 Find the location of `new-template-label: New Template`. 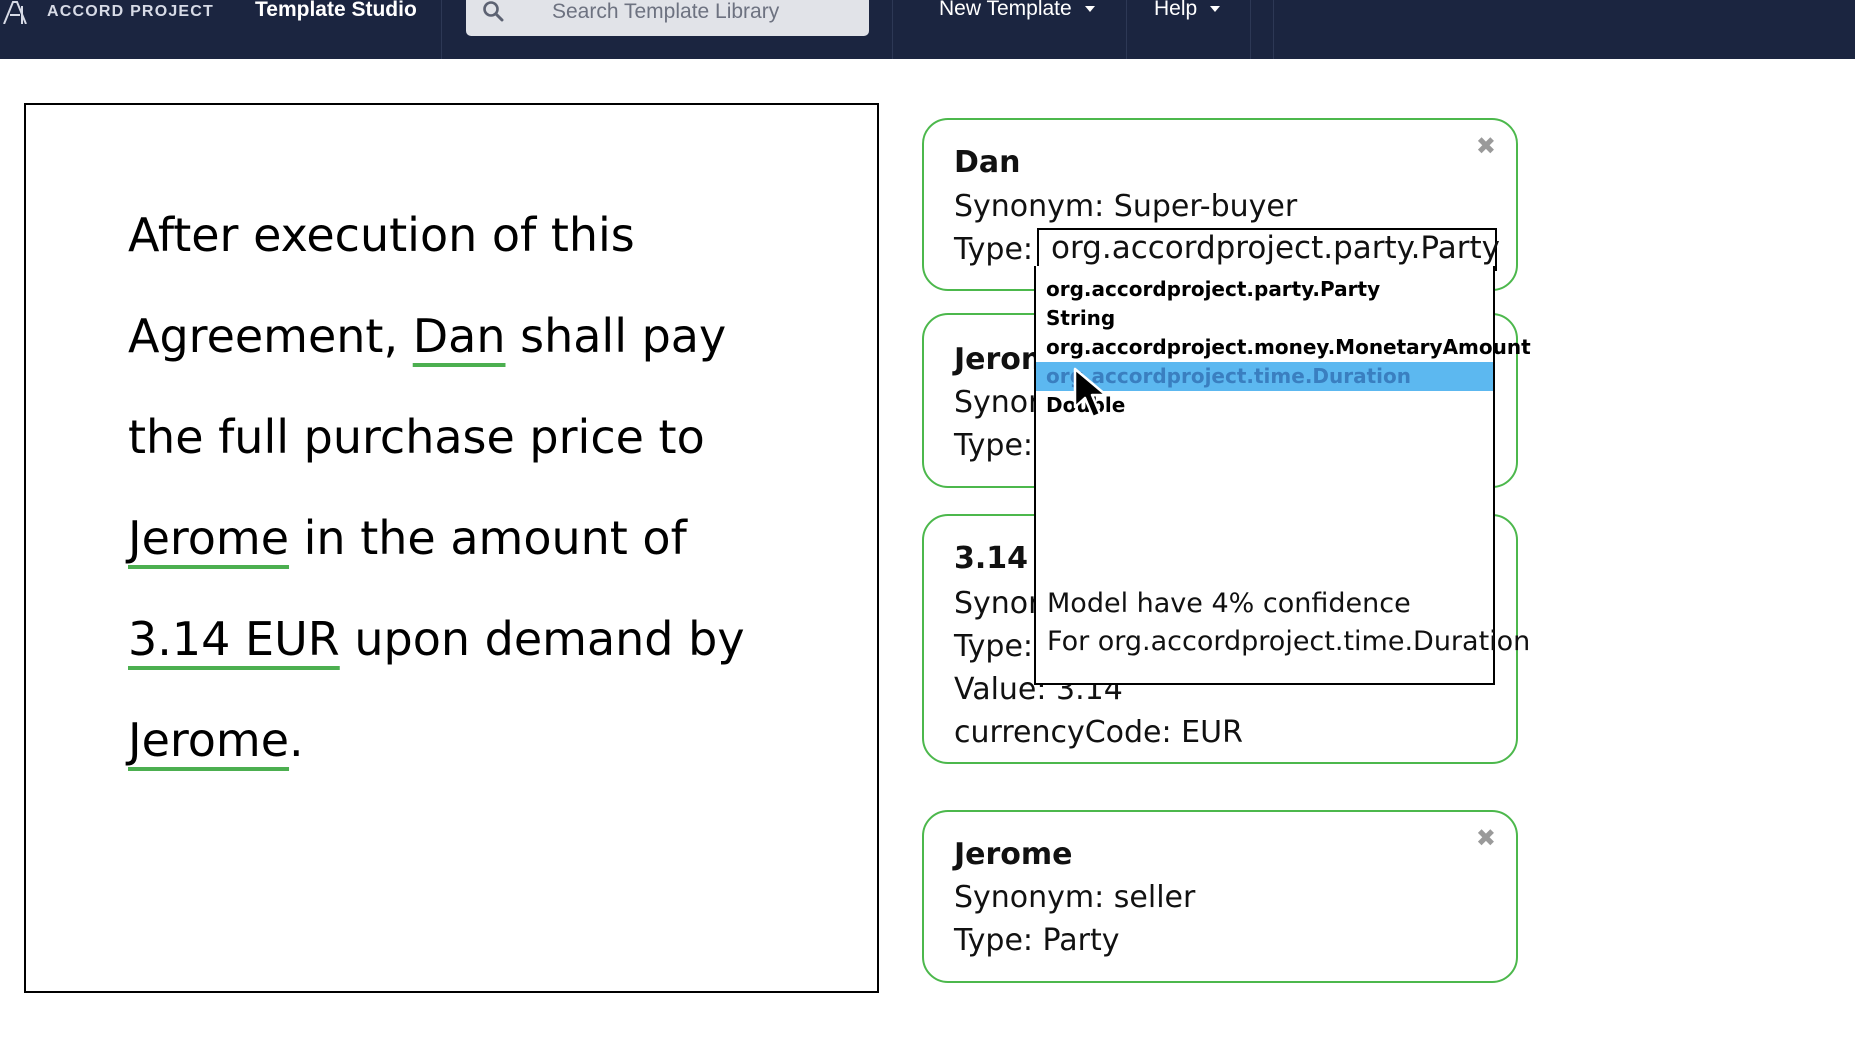

new-template-label: New Template is located at coordinates (1005, 10).